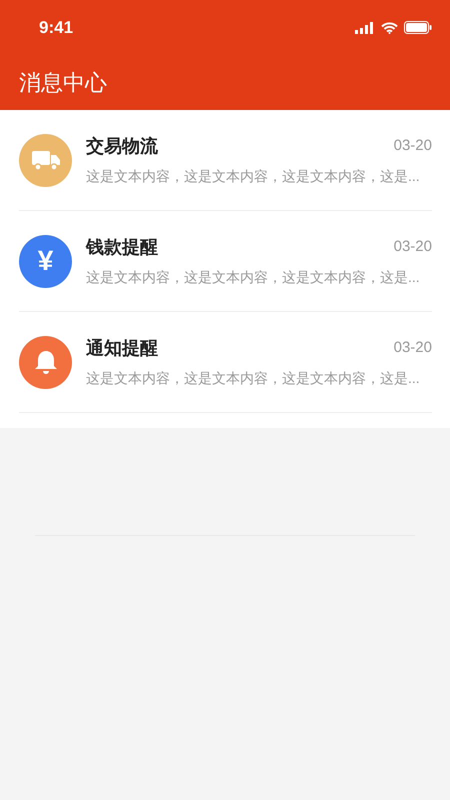 Image resolution: width=450 pixels, height=800 pixels. Describe the element at coordinates (389, 28) in the screenshot. I see `wifi-icon` at that location.